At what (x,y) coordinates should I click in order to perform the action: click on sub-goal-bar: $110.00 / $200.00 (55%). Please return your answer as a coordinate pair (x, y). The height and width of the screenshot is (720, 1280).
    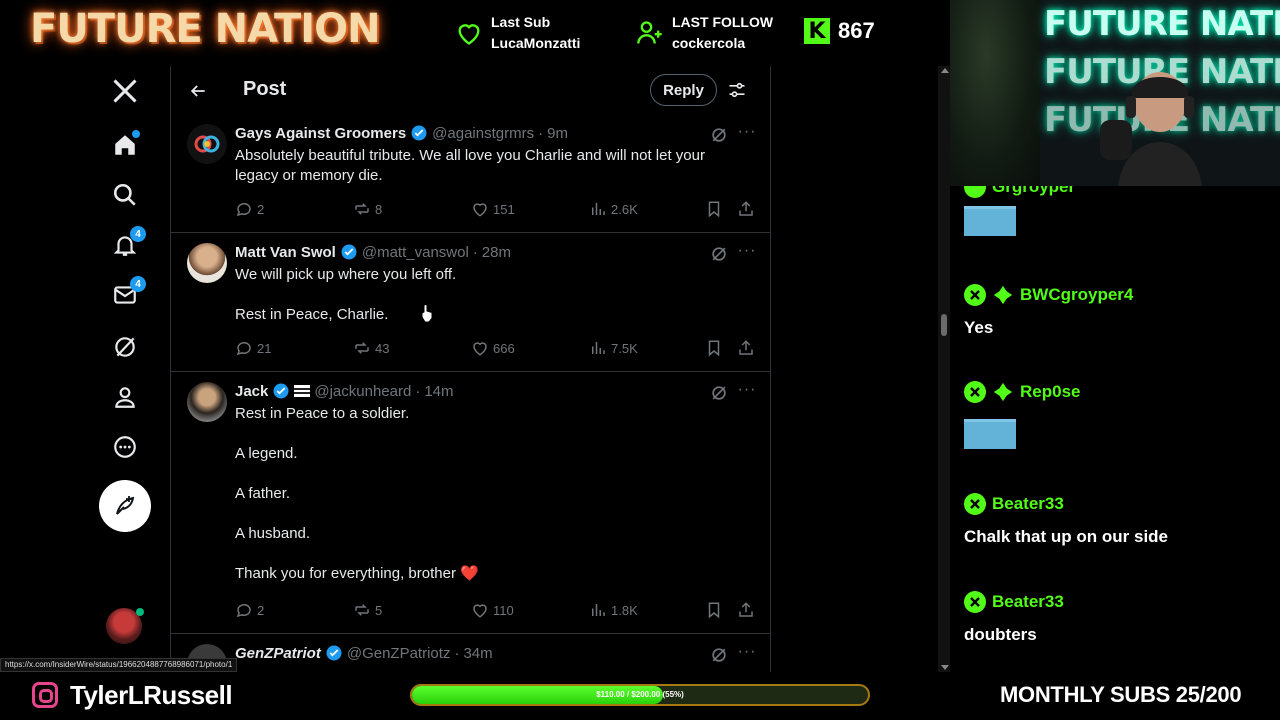
    Looking at the image, I should click on (640, 695).